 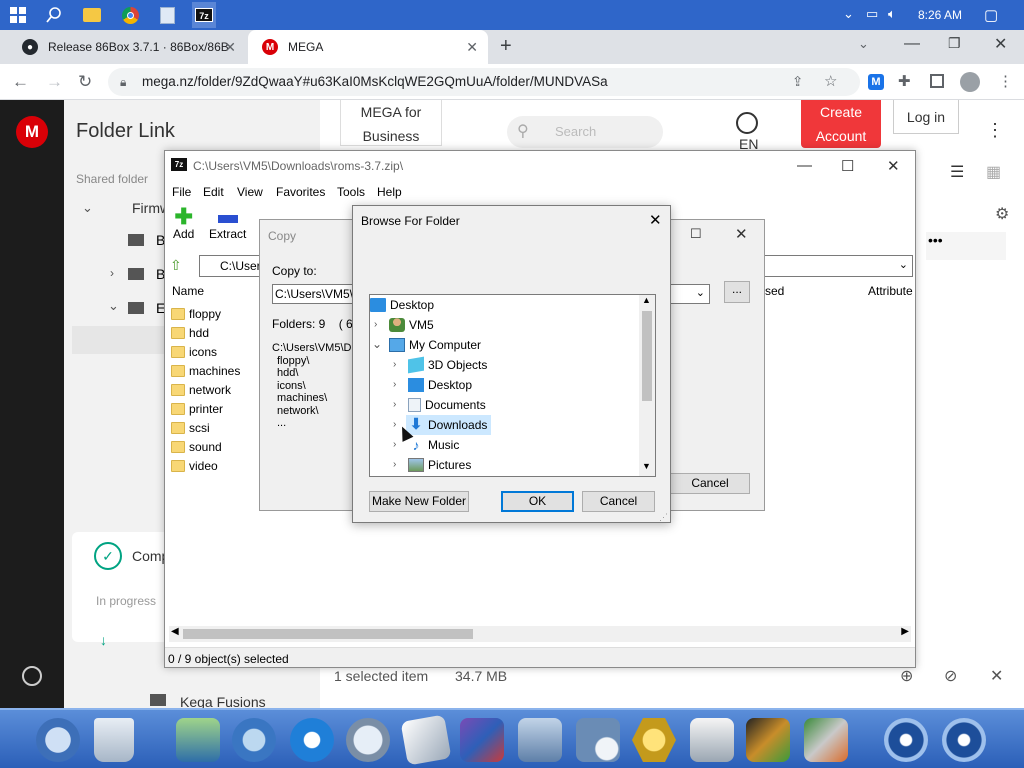 I want to click on tab-search-icon: ⌄, so click(x=863, y=44).